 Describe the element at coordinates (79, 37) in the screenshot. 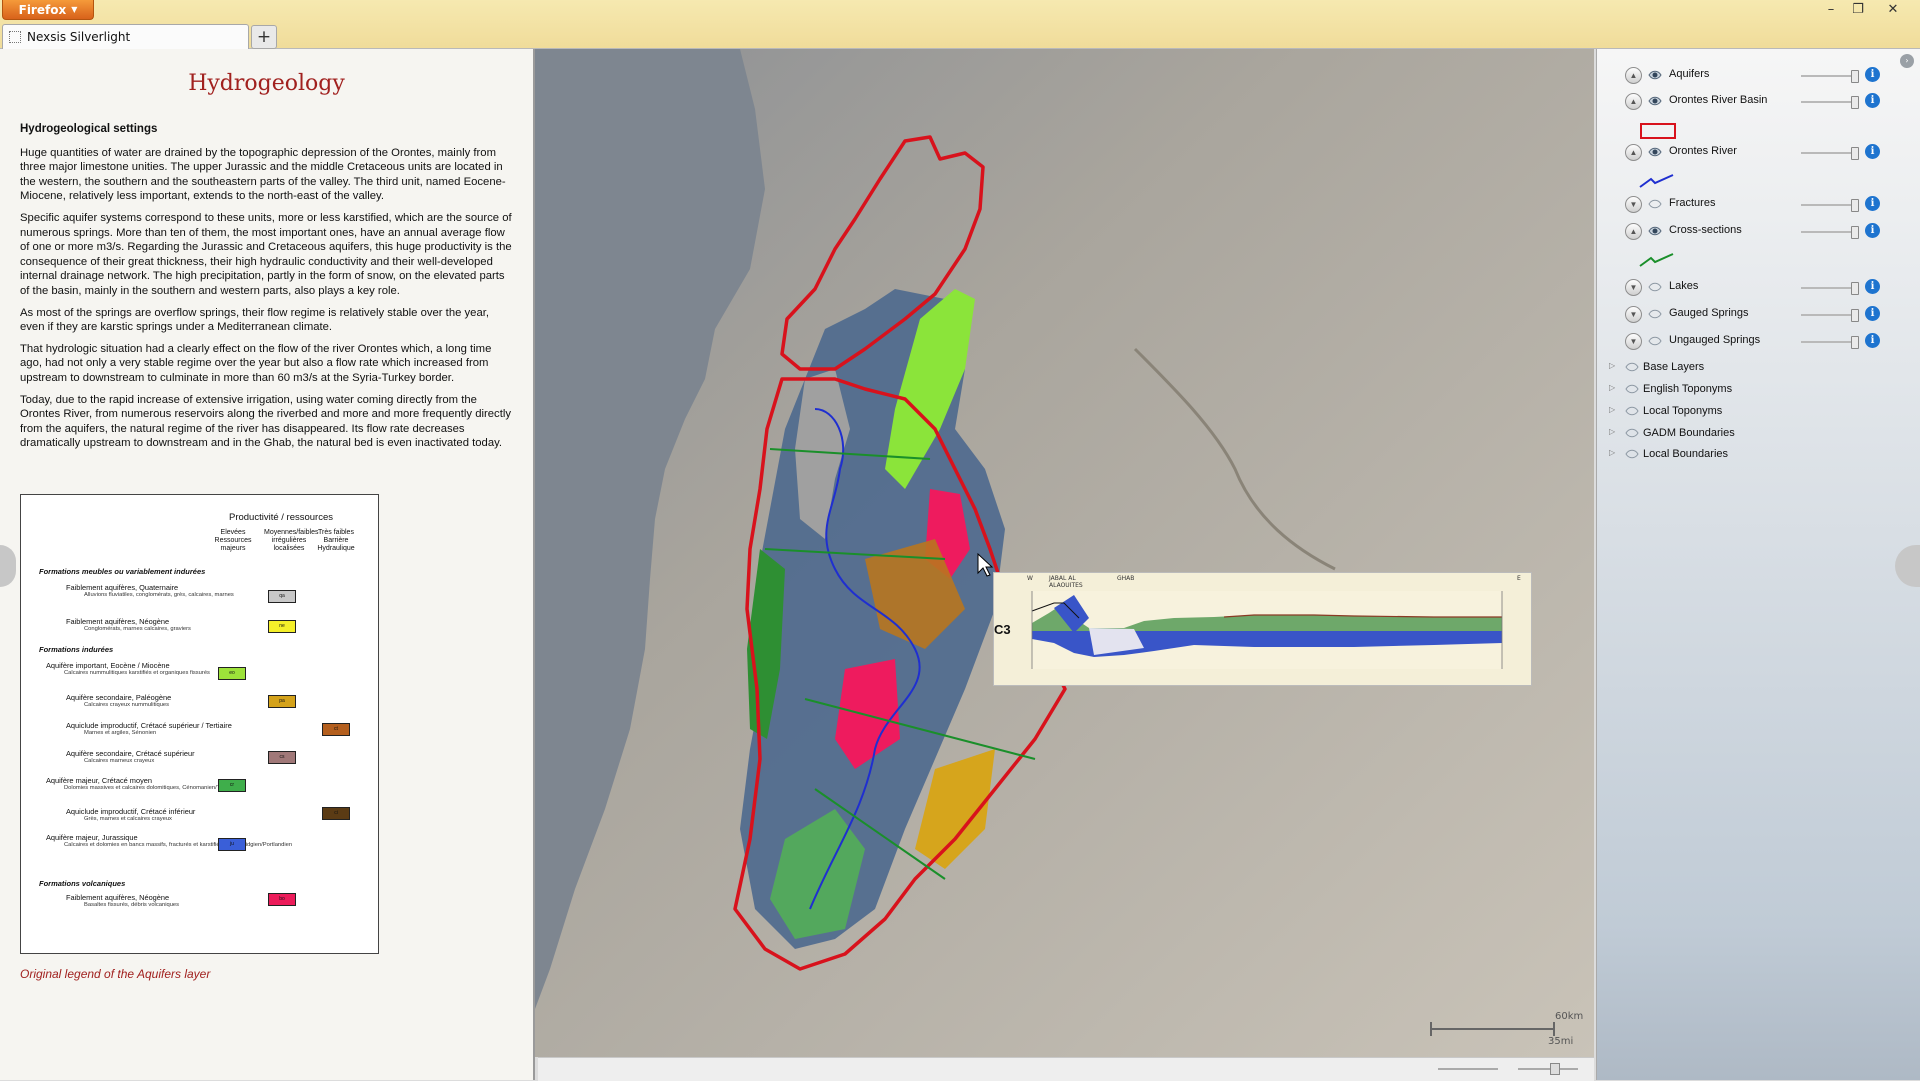

I see `tab-title: Nexsis Silverlight` at that location.